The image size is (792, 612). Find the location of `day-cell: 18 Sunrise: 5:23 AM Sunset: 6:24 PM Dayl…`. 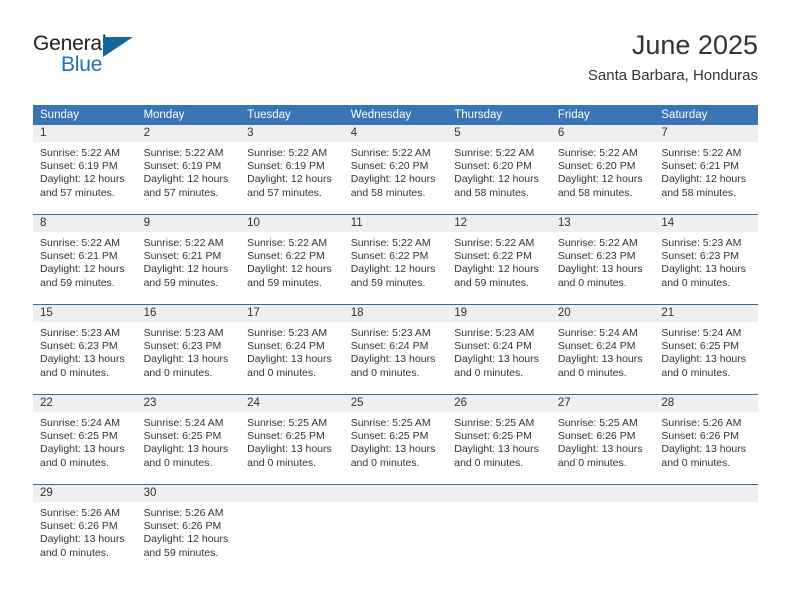

day-cell: 18 Sunrise: 5:23 AM Sunset: 6:24 PM Dayl… is located at coordinates (395, 349).